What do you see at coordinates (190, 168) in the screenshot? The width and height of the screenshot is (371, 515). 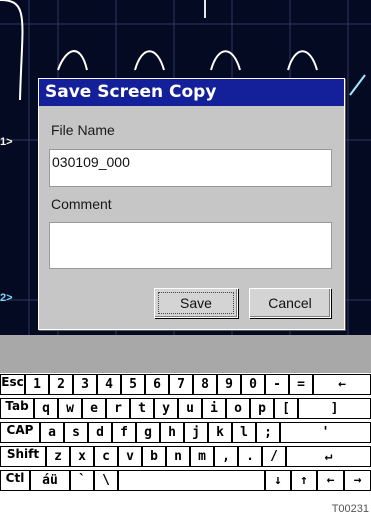 I see `file-name-input: 030109_000` at bounding box center [190, 168].